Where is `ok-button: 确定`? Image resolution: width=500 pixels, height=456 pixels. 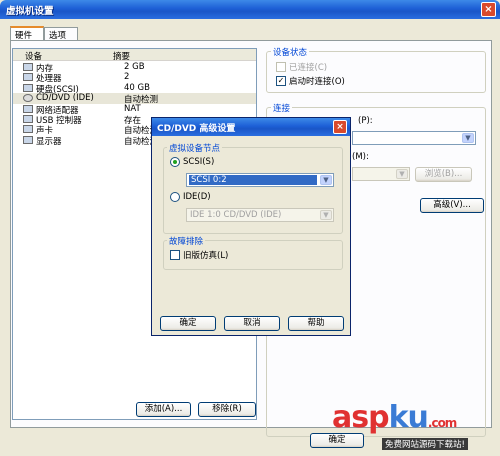
ok-button: 确定 is located at coordinates (337, 440).